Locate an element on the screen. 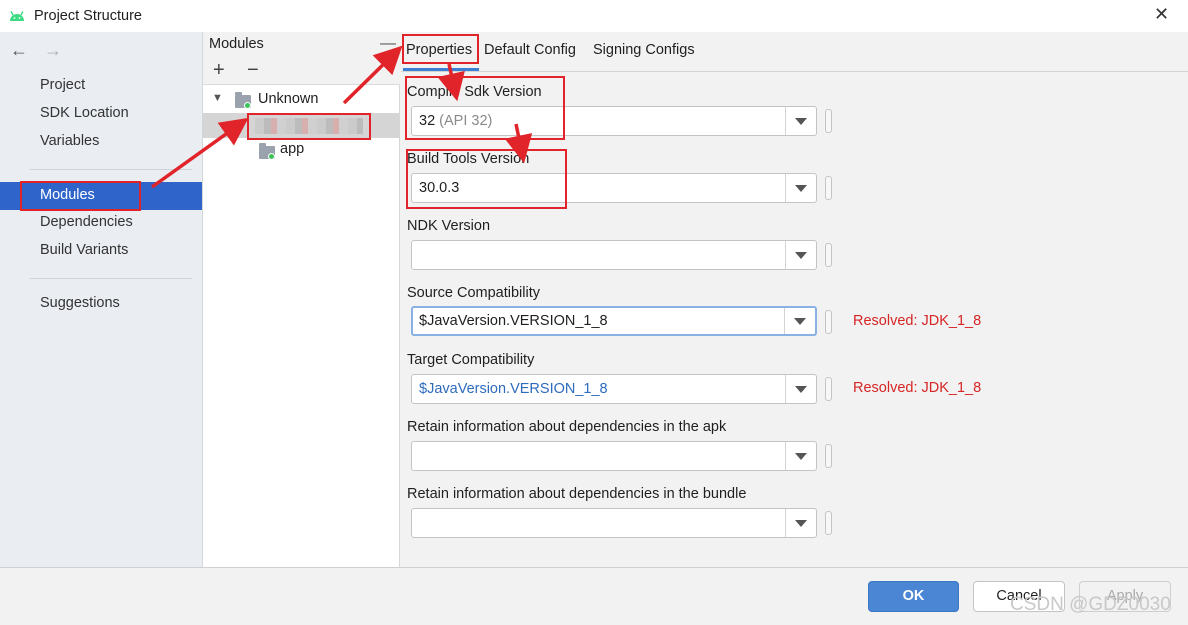  tree-node-redacted is located at coordinates (301, 125).